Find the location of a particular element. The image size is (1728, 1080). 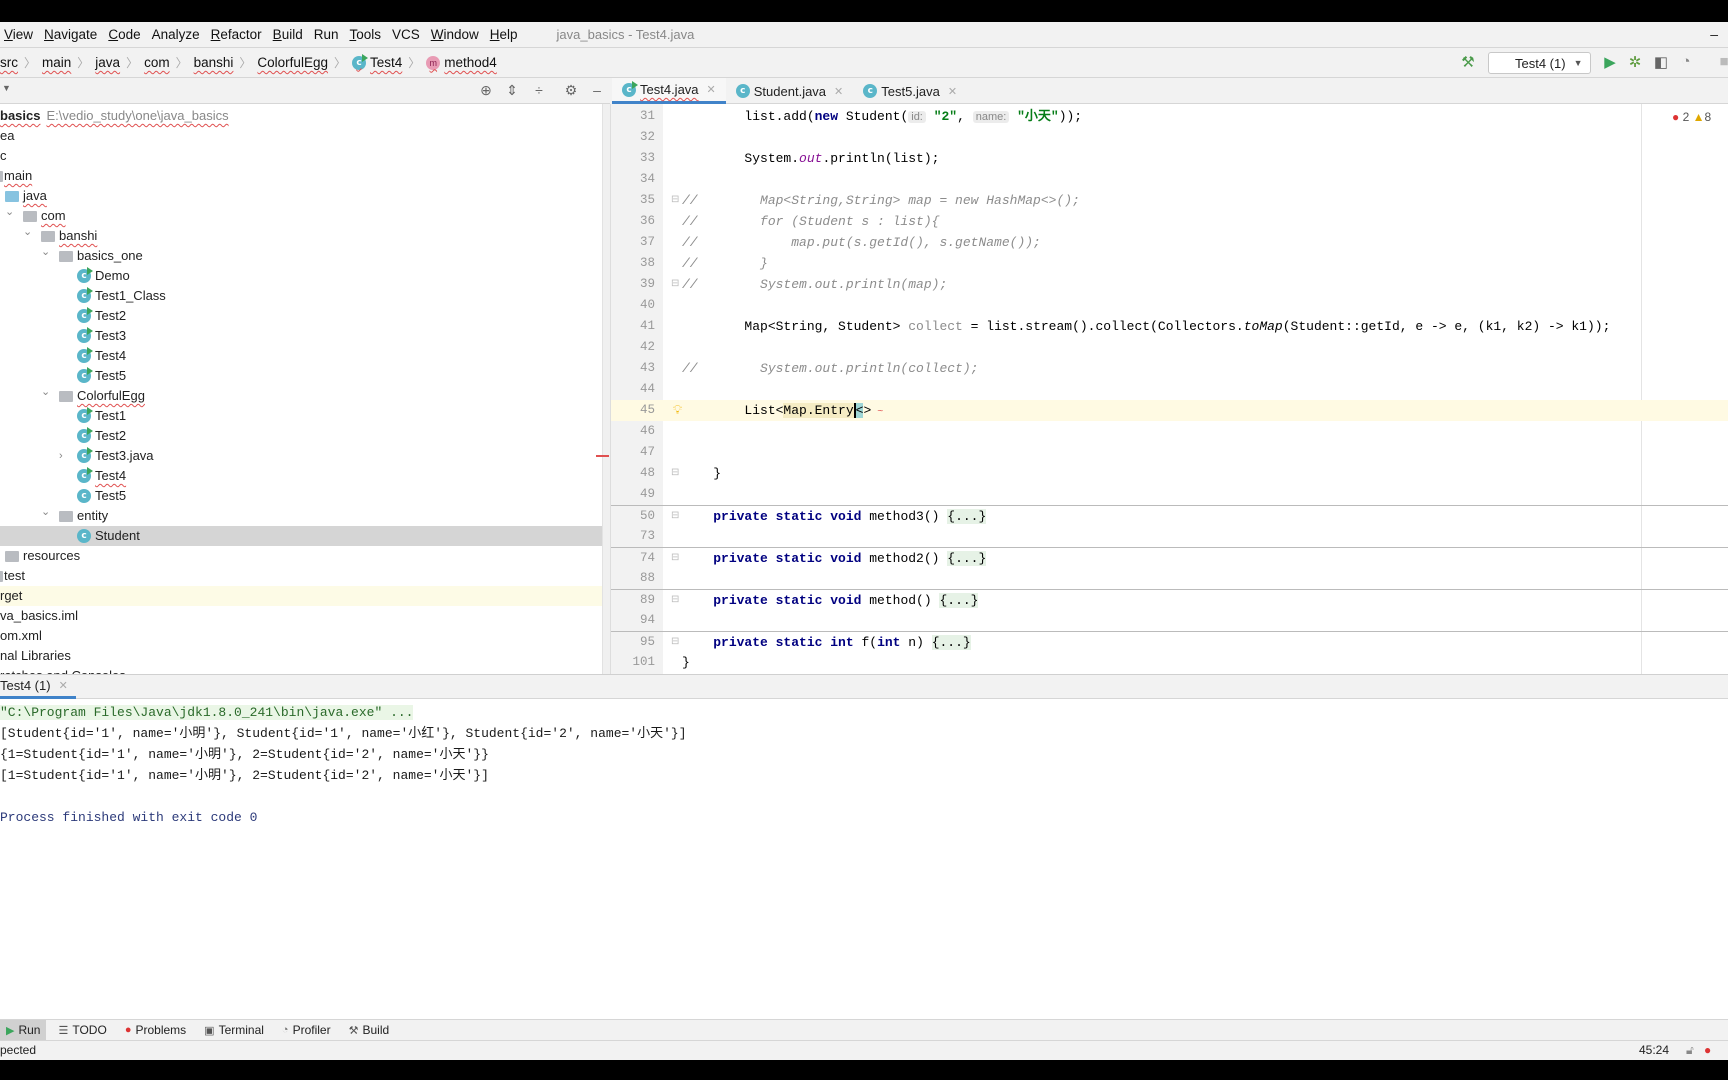

menu-analyze: Analyze is located at coordinates (176, 34).